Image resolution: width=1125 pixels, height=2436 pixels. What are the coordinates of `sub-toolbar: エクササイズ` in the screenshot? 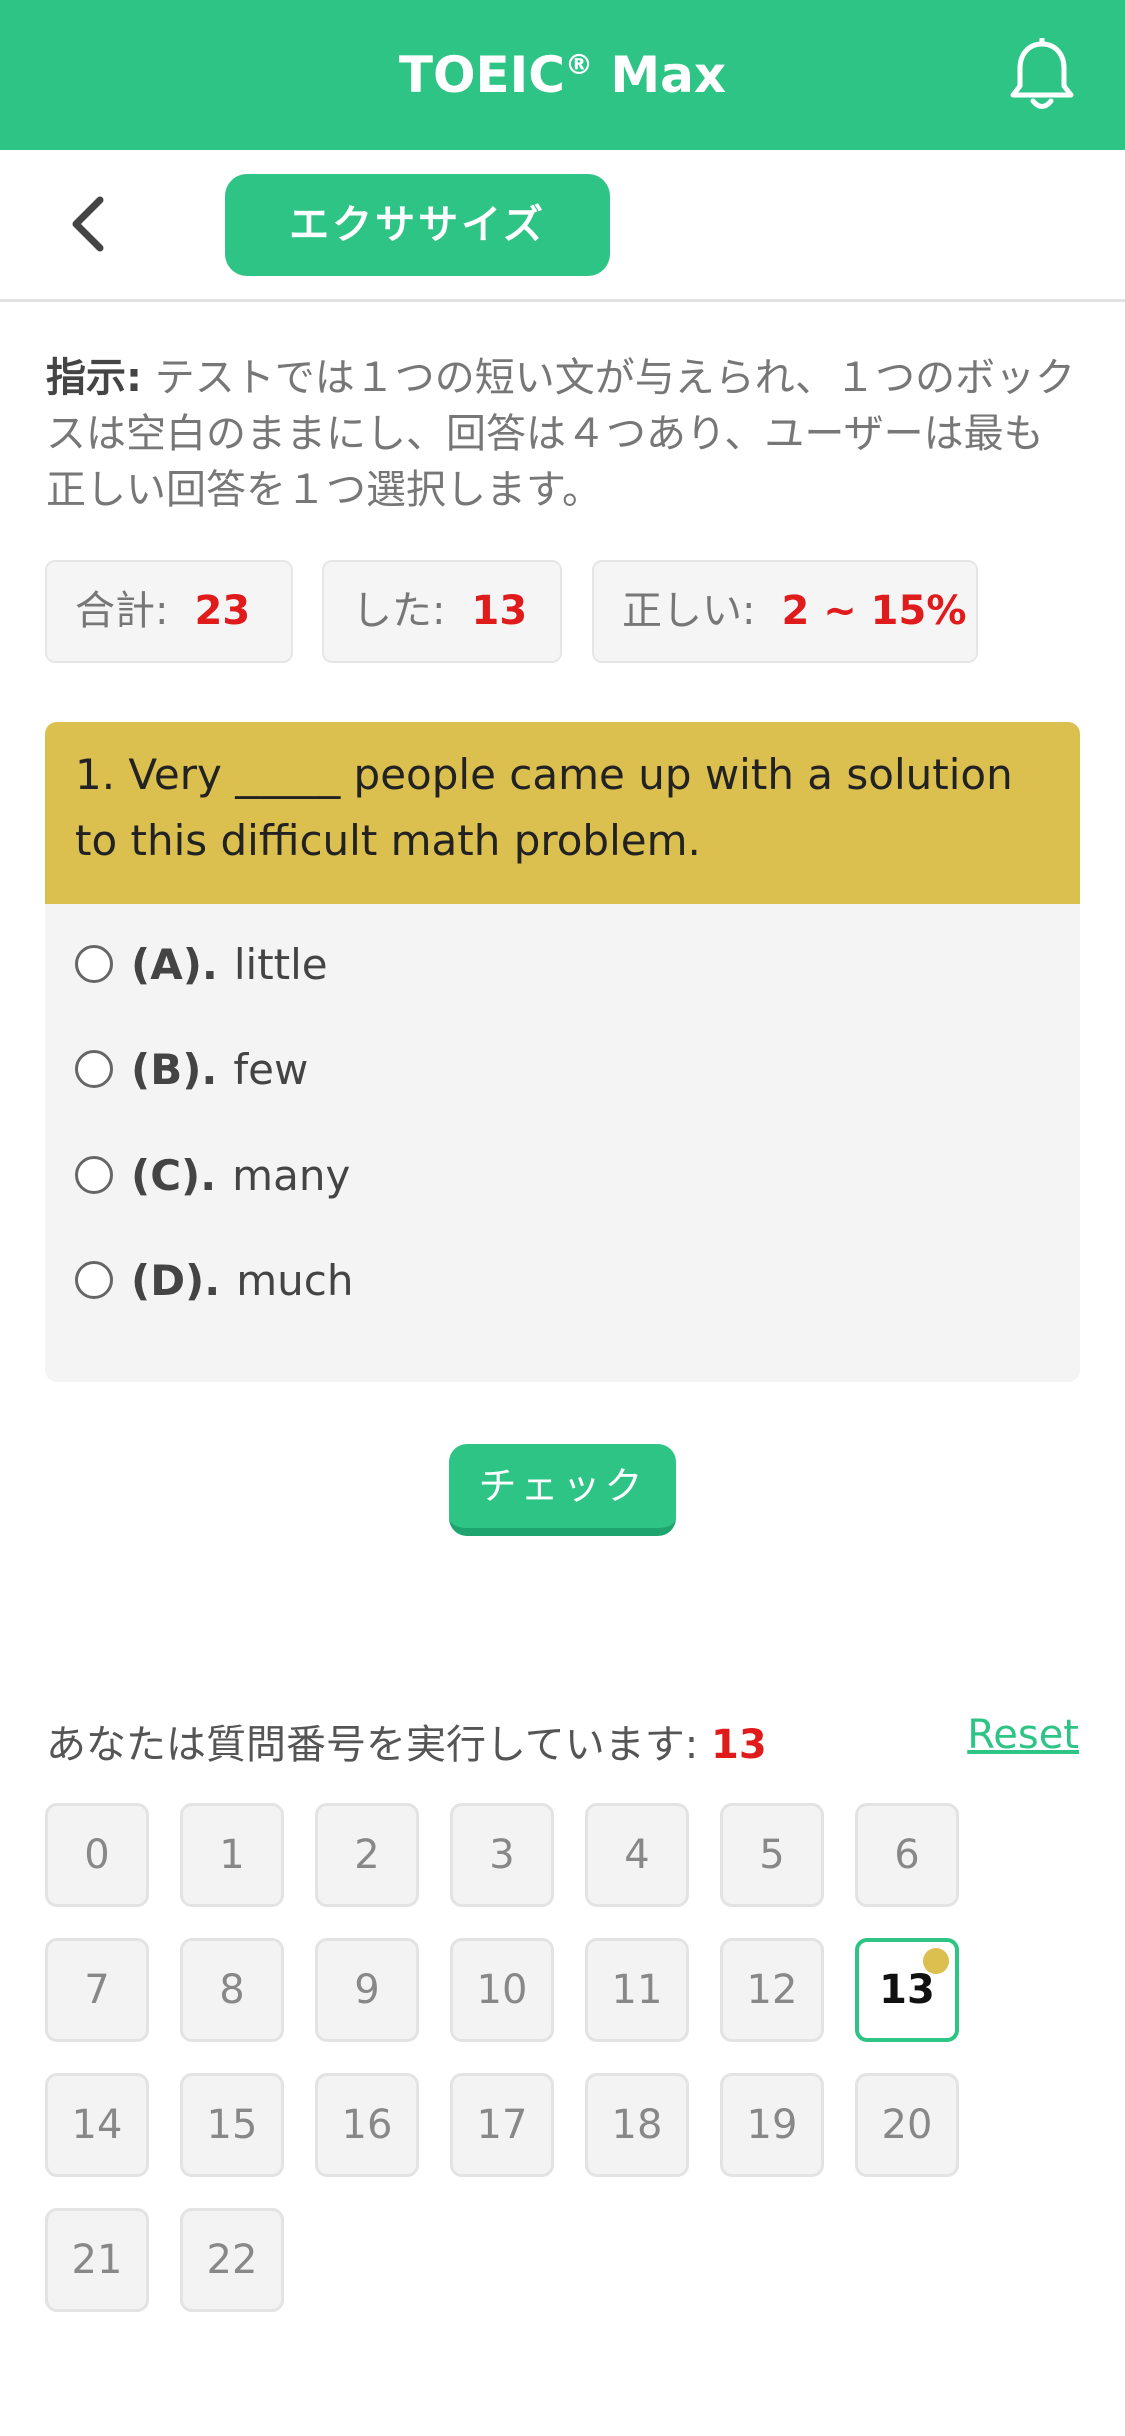 It's located at (562, 226).